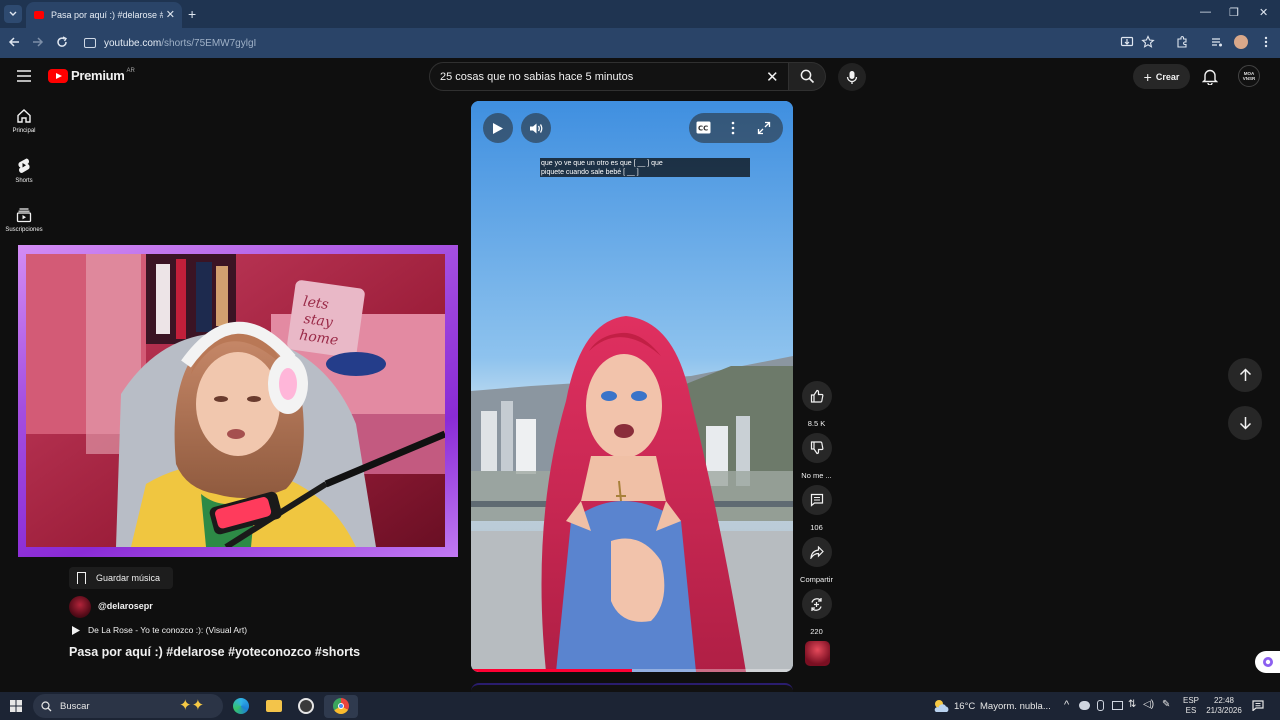  I want to click on chrome-taskbar-item, so click(341, 706).